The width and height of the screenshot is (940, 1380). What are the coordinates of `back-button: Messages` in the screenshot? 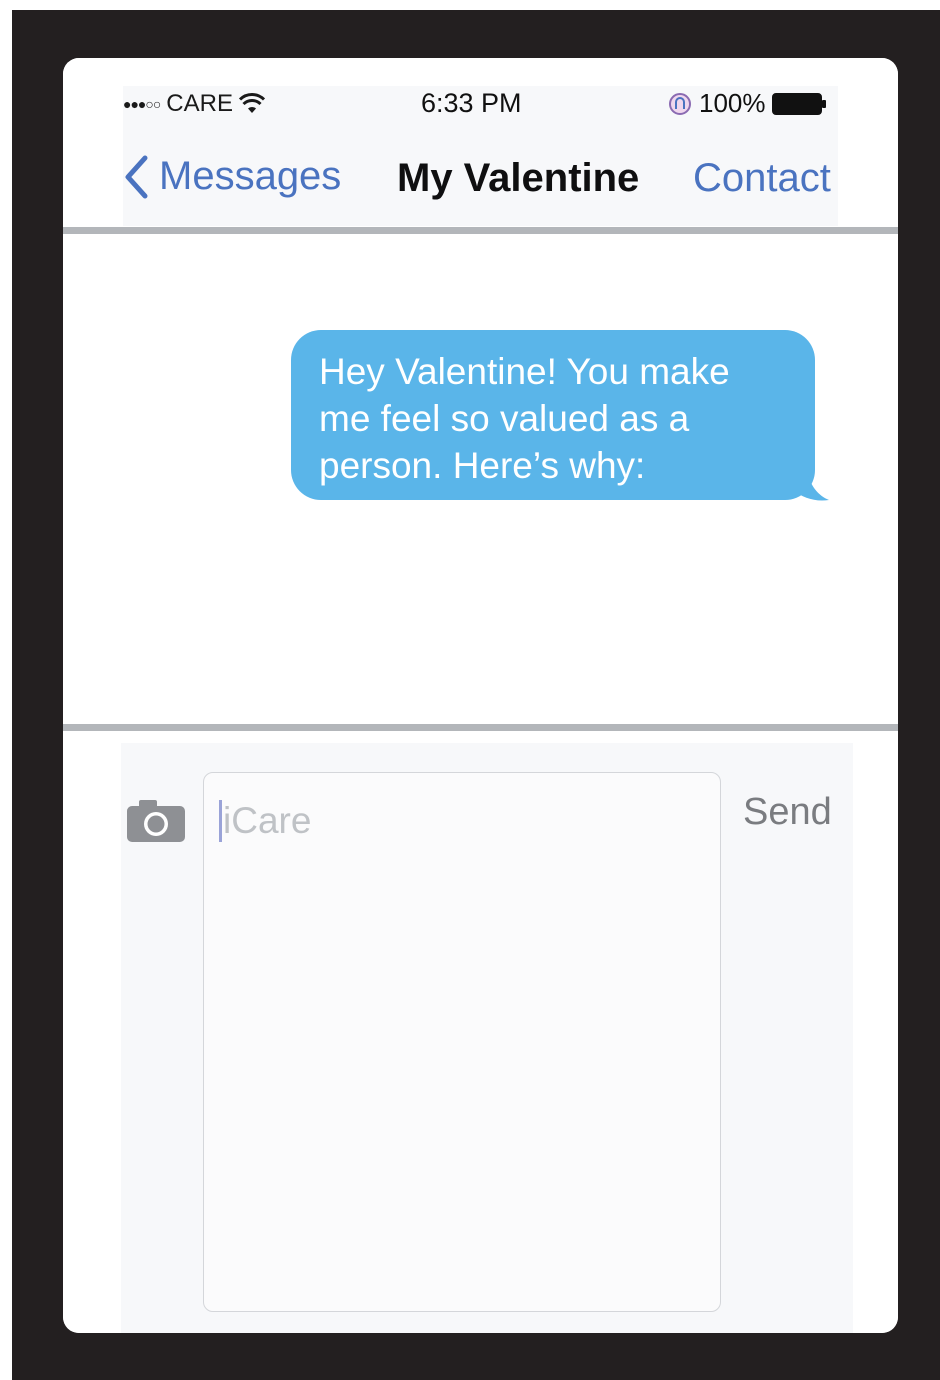 It's located at (232, 176).